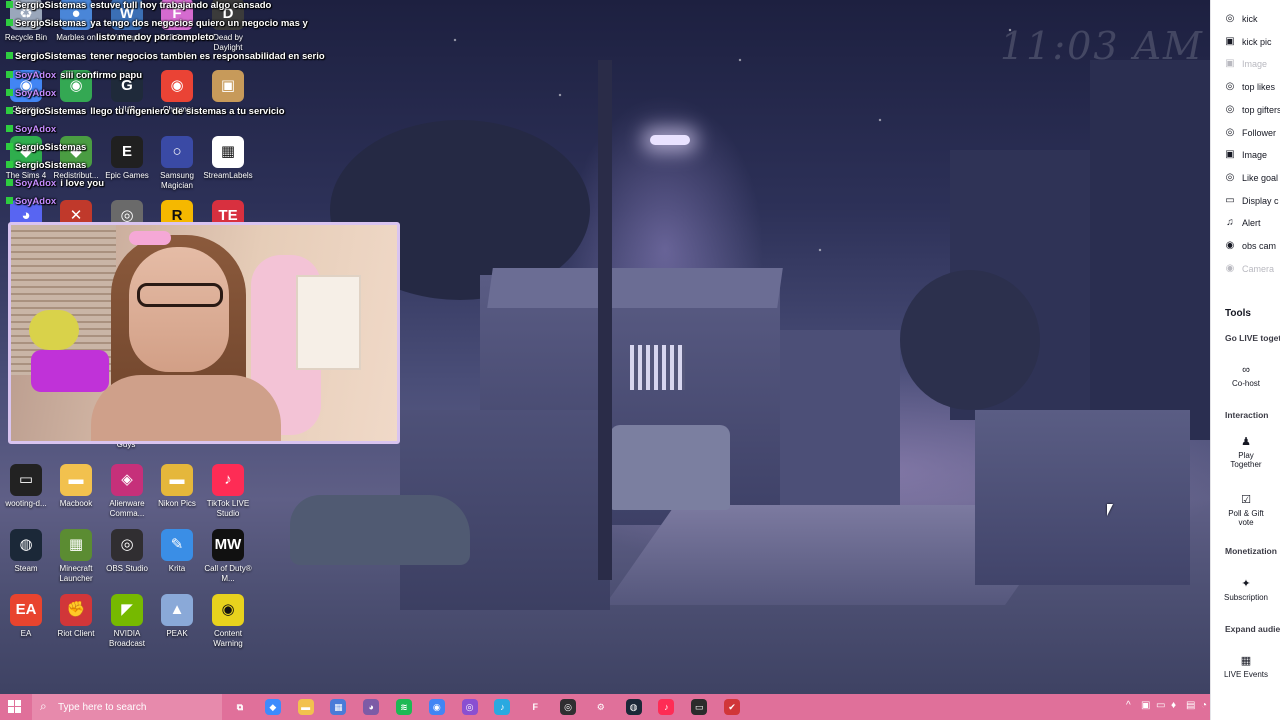 The image size is (1280, 720). What do you see at coordinates (179, 309) in the screenshot?
I see `webcam-streamer-face` at bounding box center [179, 309].